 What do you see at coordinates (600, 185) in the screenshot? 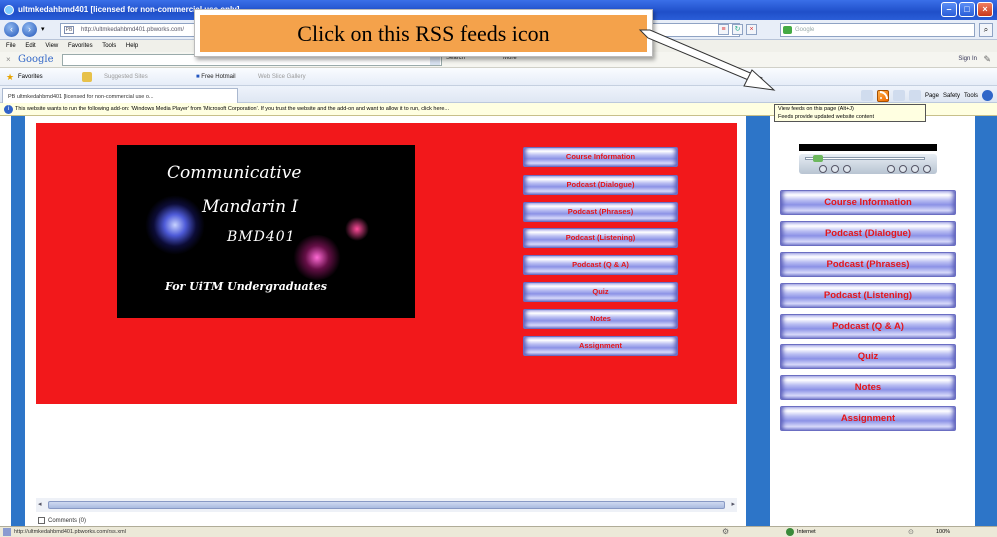
I see `nav-podcast-dialogue: Podcast (Dialogue)` at bounding box center [600, 185].